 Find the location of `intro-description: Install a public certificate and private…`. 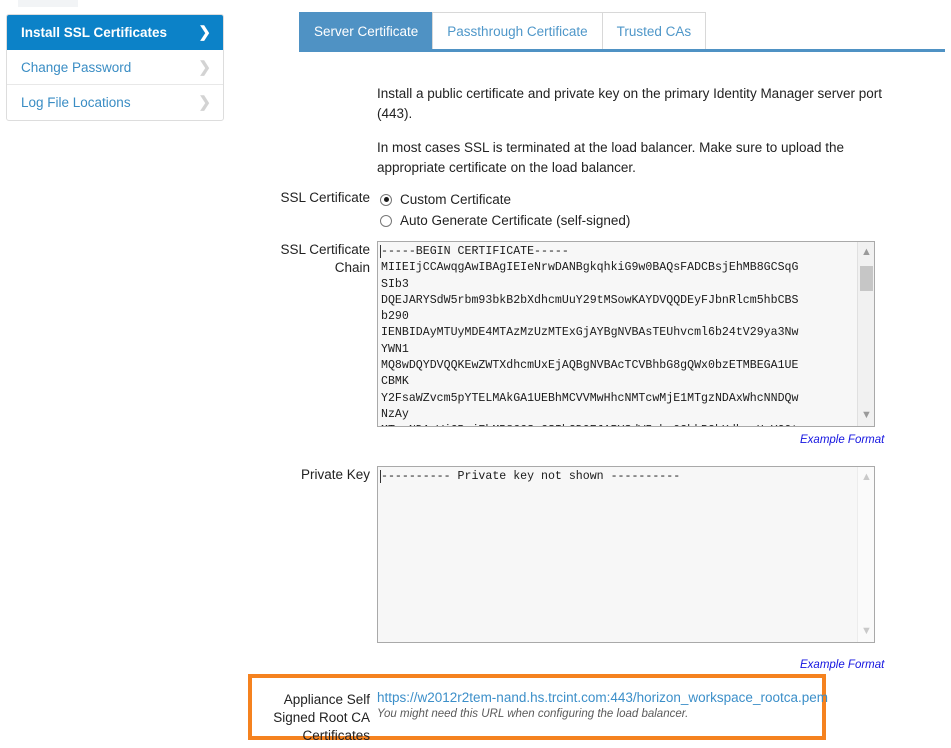

intro-description: Install a public certificate and private… is located at coordinates (642, 138).